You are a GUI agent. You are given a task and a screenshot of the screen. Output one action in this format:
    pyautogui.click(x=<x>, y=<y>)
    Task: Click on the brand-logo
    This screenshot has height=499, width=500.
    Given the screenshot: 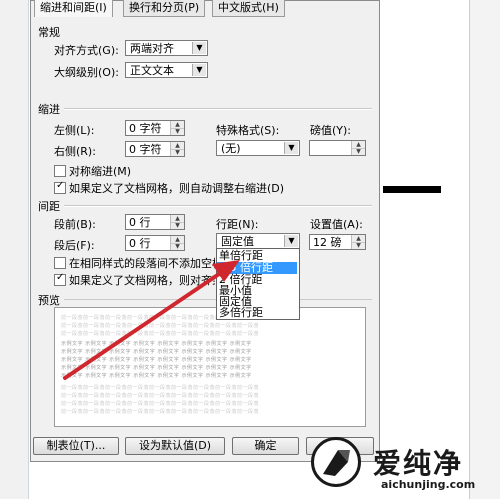 What is the action you would take?
    pyautogui.click(x=336, y=462)
    